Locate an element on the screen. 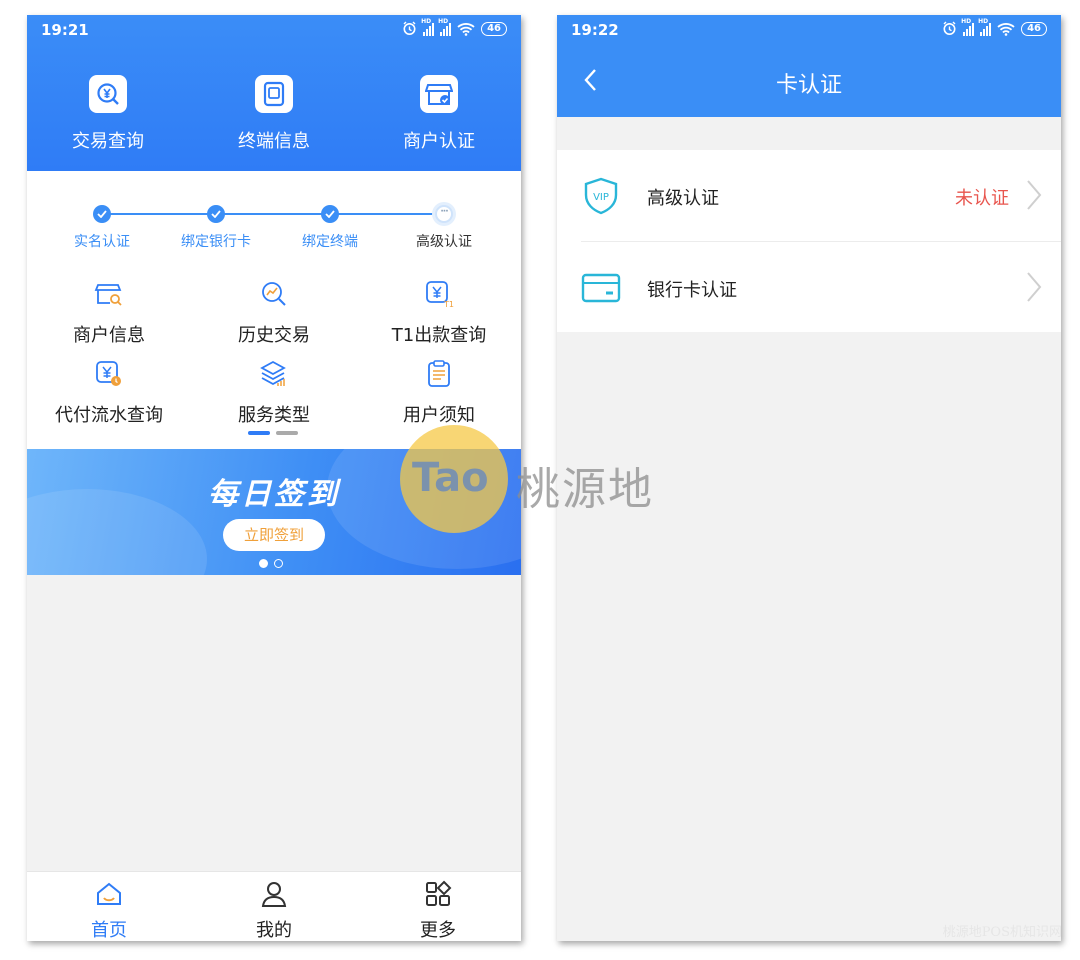 The width and height of the screenshot is (1080, 960). step-label: 绑定终端 is located at coordinates (330, 242).